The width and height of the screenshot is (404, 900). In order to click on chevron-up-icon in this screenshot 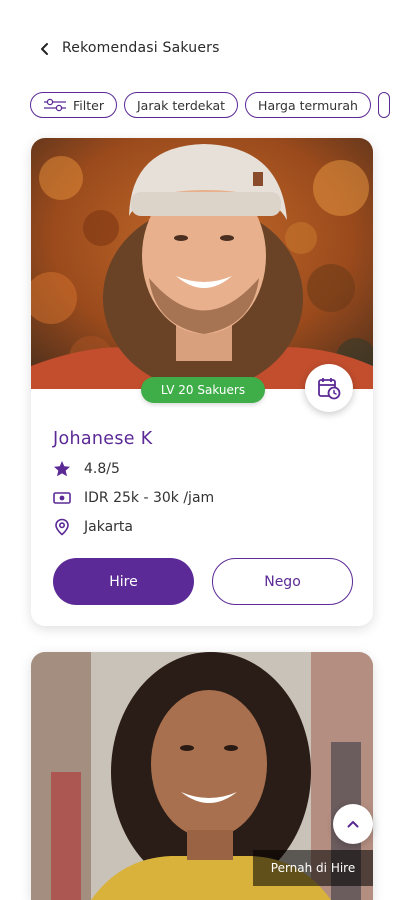, I will do `click(353, 824)`.